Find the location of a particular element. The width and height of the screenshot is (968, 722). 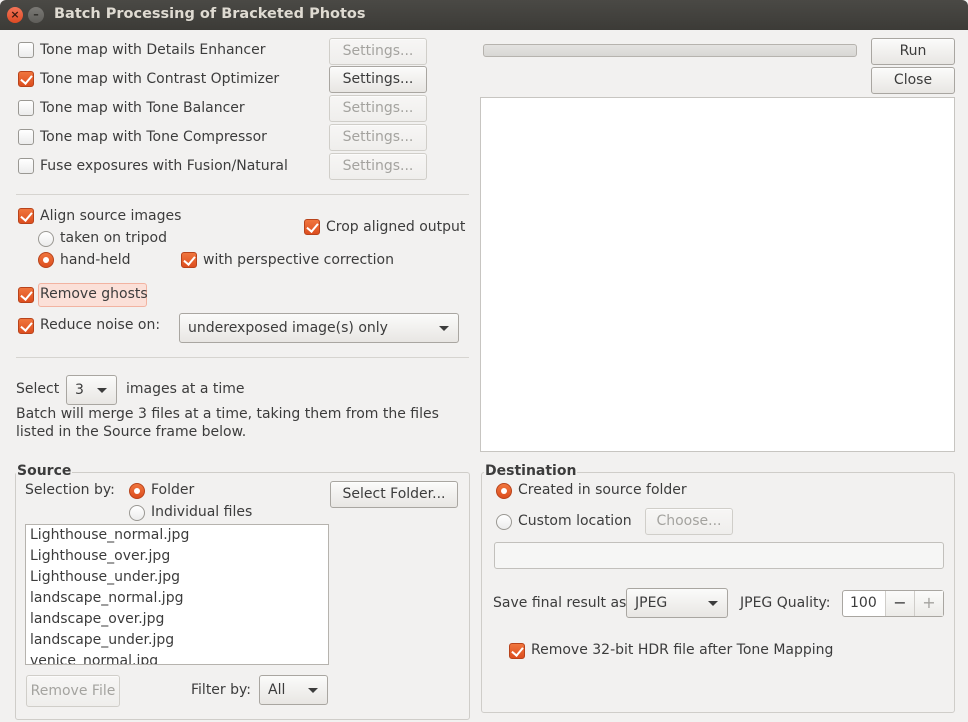

noise-dropdown: underexposed image(s) only is located at coordinates (319, 328).